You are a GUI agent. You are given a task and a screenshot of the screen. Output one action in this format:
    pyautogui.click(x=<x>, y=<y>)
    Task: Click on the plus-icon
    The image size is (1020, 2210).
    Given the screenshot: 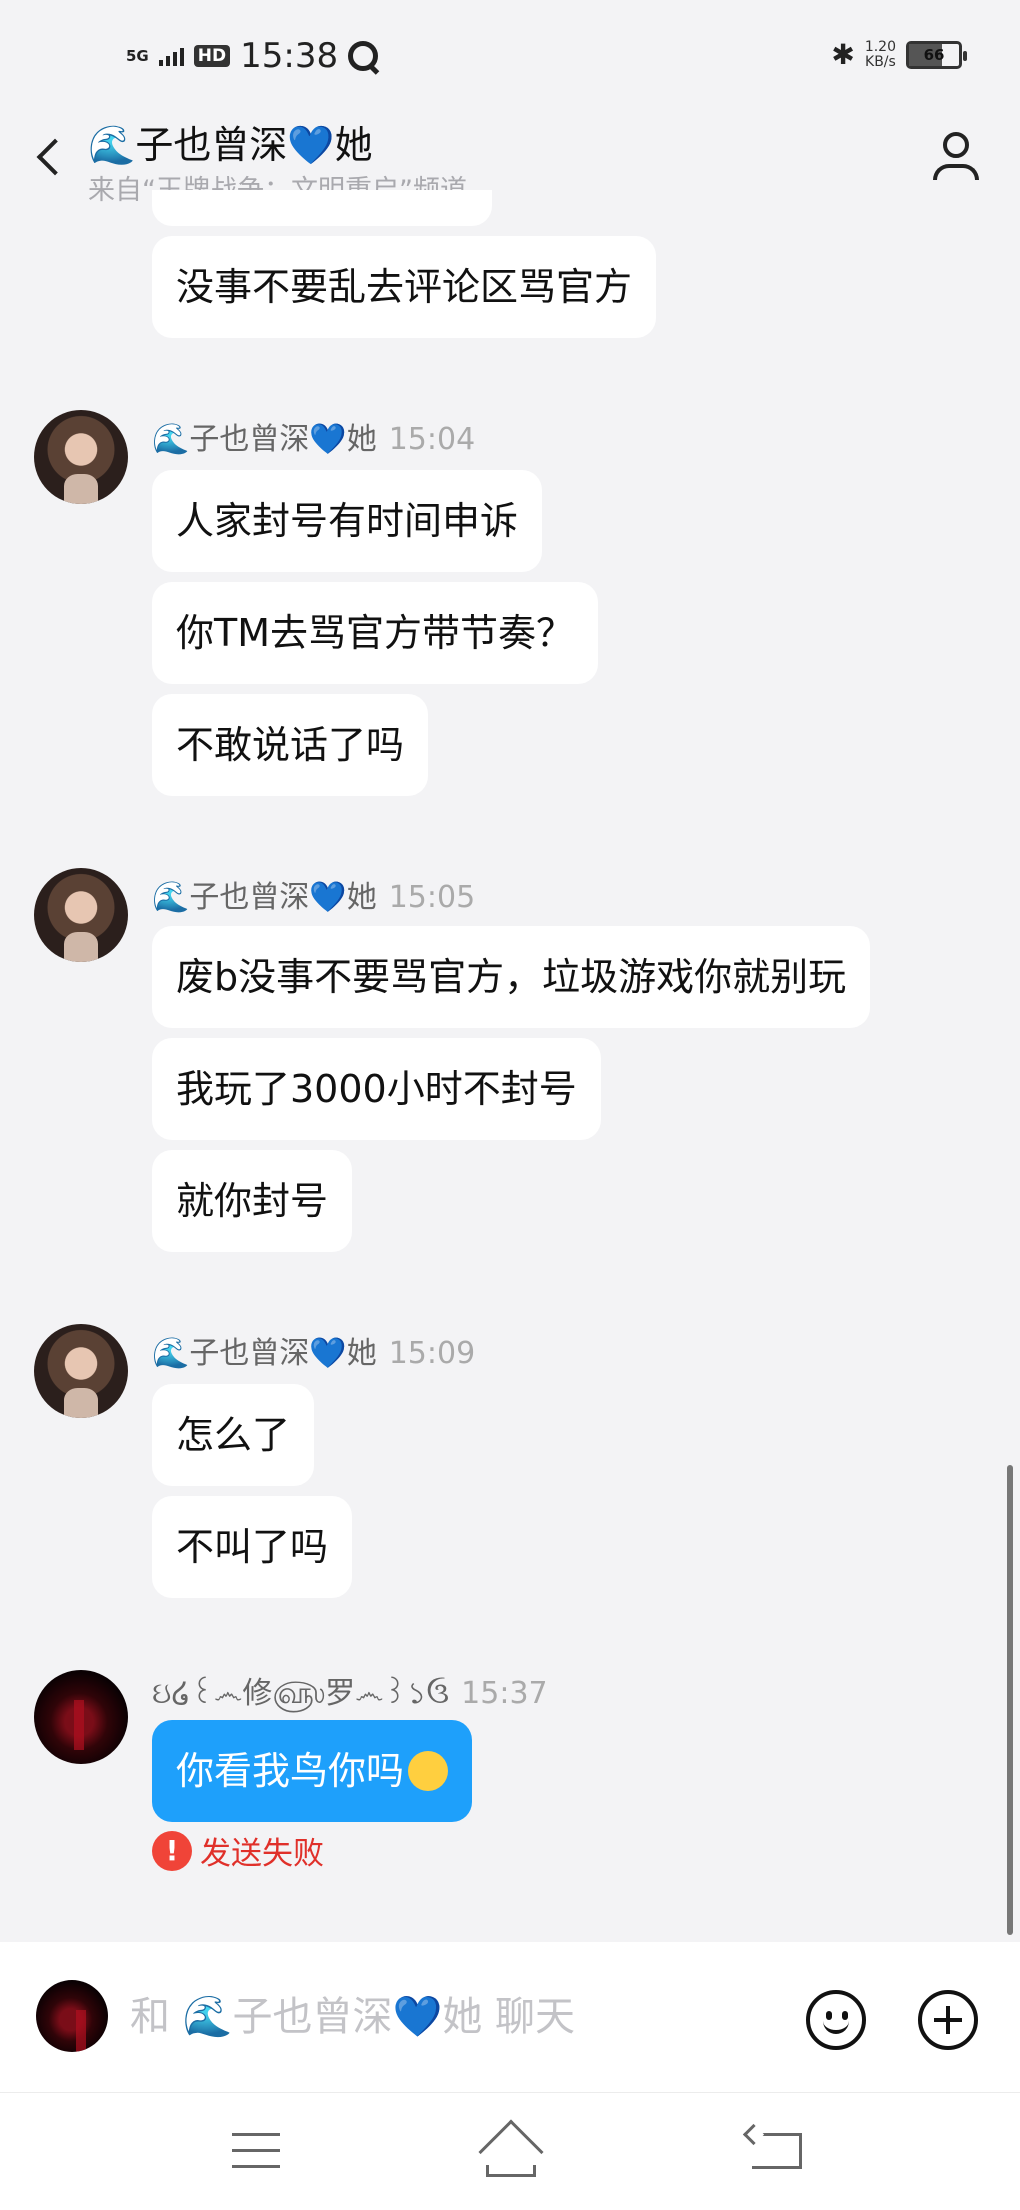 What is the action you would take?
    pyautogui.click(x=948, y=2020)
    